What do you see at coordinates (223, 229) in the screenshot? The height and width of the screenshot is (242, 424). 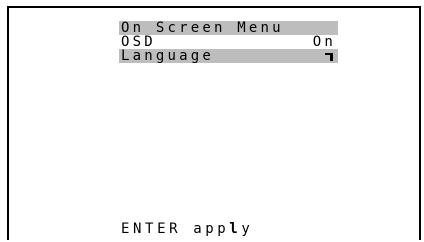 I see `footer-action: apply` at bounding box center [223, 229].